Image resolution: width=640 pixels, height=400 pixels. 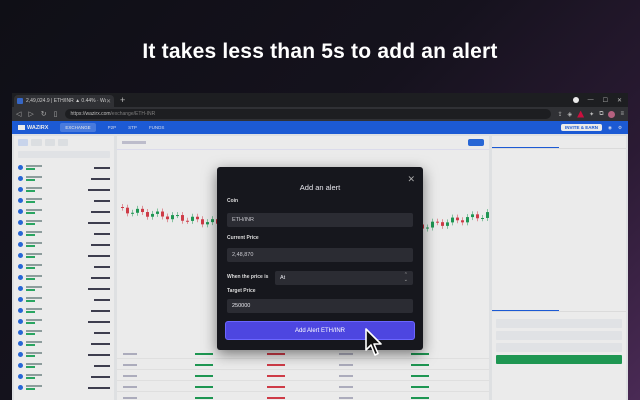 I want to click on current-price-label: Current Price, so click(x=243, y=238).